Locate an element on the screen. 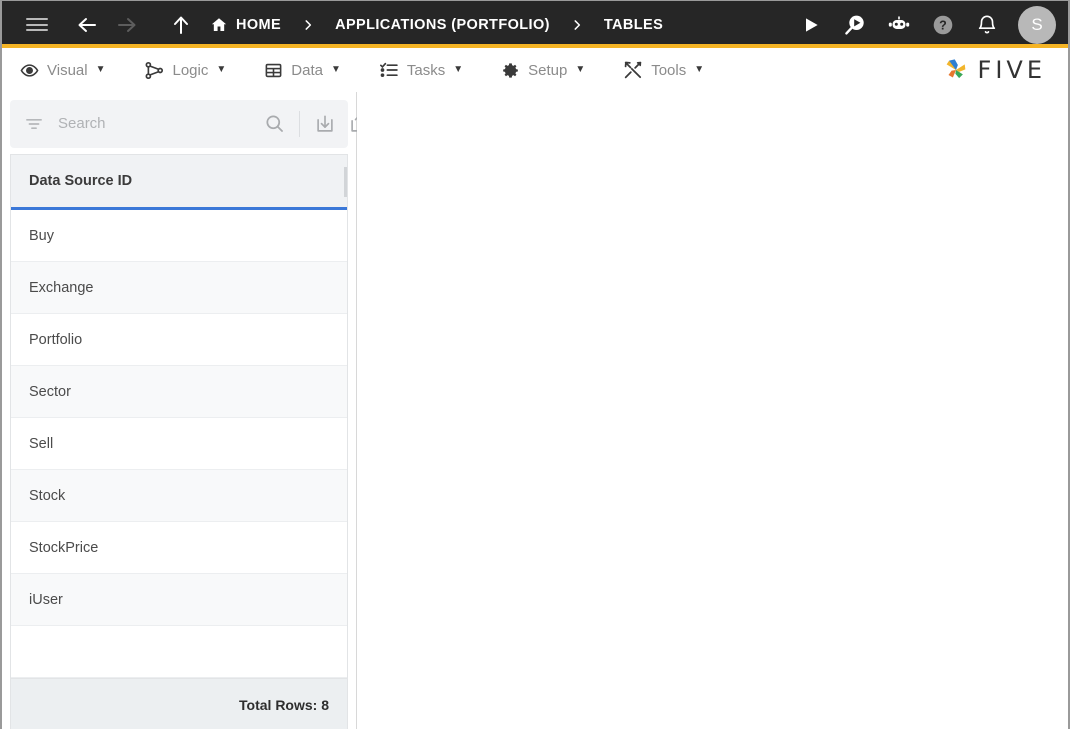 Image resolution: width=1070 pixels, height=729 pixels. avatar-initial: S is located at coordinates (1037, 24).